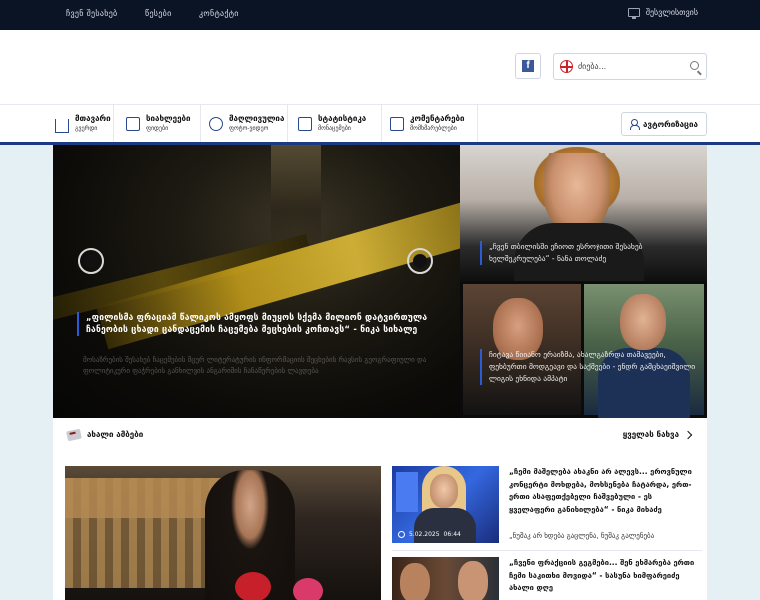 The width and height of the screenshot is (760, 600). What do you see at coordinates (337, 124) in the screenshot?
I see `nav-item-stats: სტატისტიკა მონაცემები` at bounding box center [337, 124].